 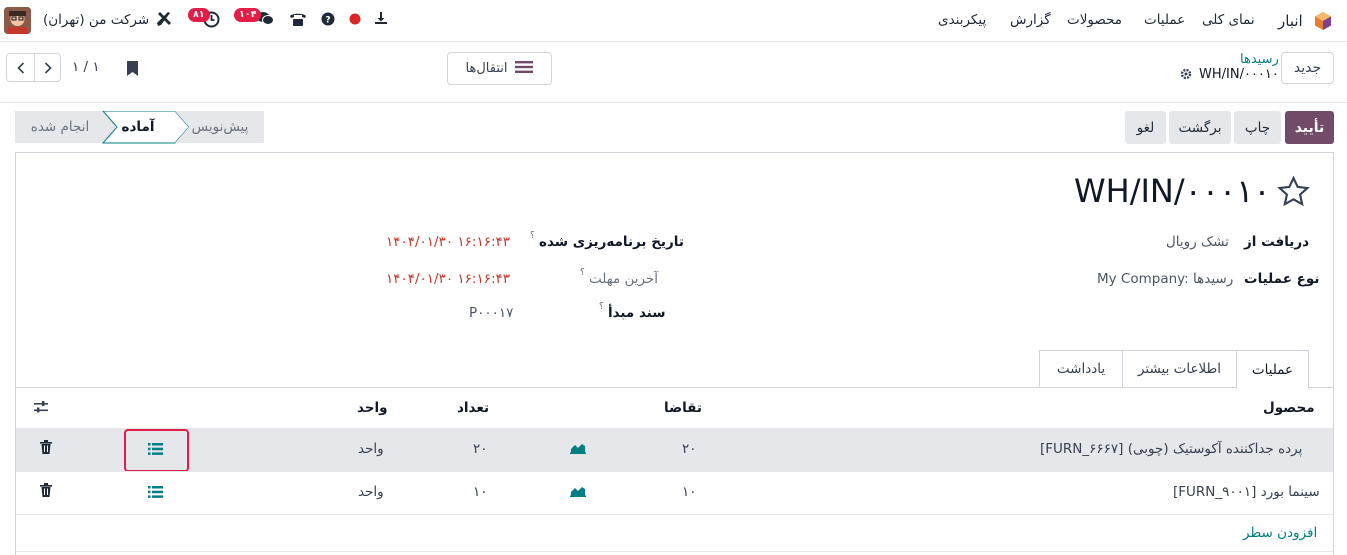 I want to click on menu-configuration: پیکربندی, so click(x=962, y=20).